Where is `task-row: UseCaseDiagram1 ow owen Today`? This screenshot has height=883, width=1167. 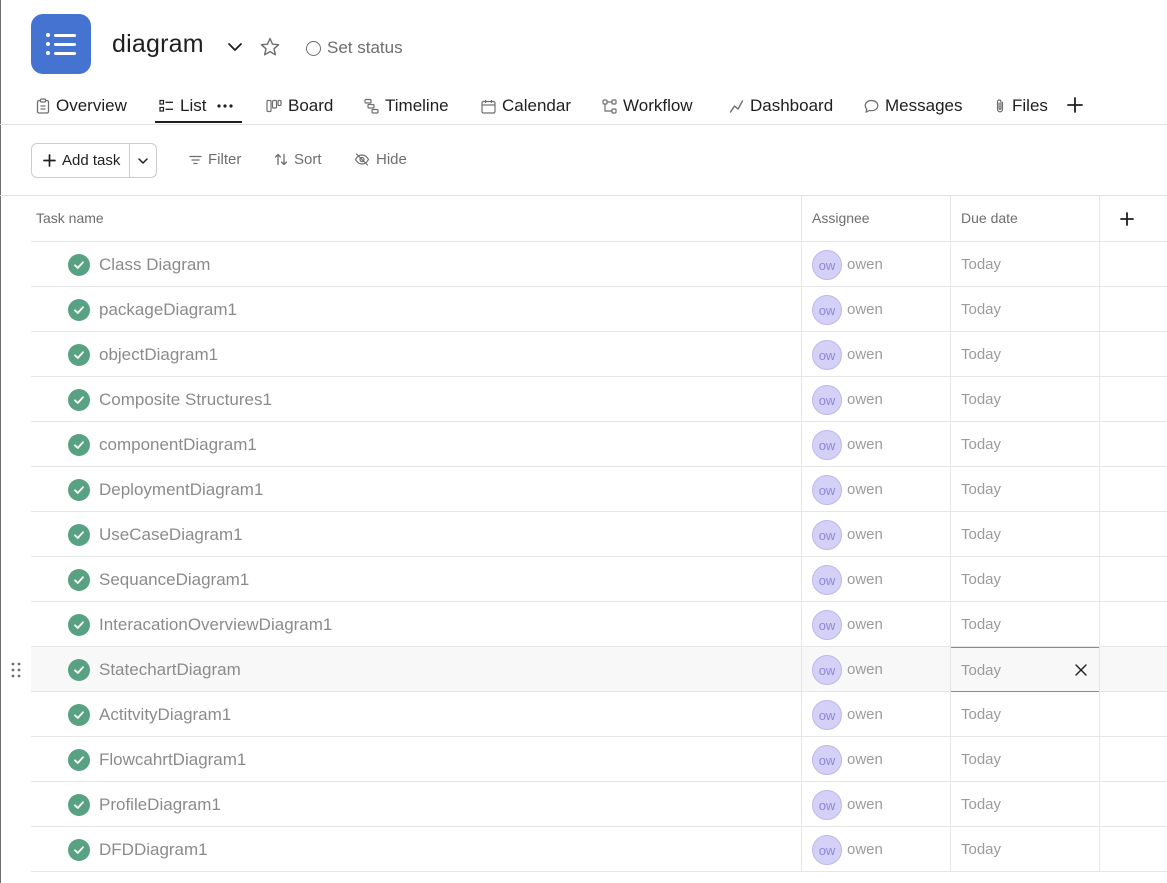 task-row: UseCaseDiagram1 ow owen Today is located at coordinates (599, 534).